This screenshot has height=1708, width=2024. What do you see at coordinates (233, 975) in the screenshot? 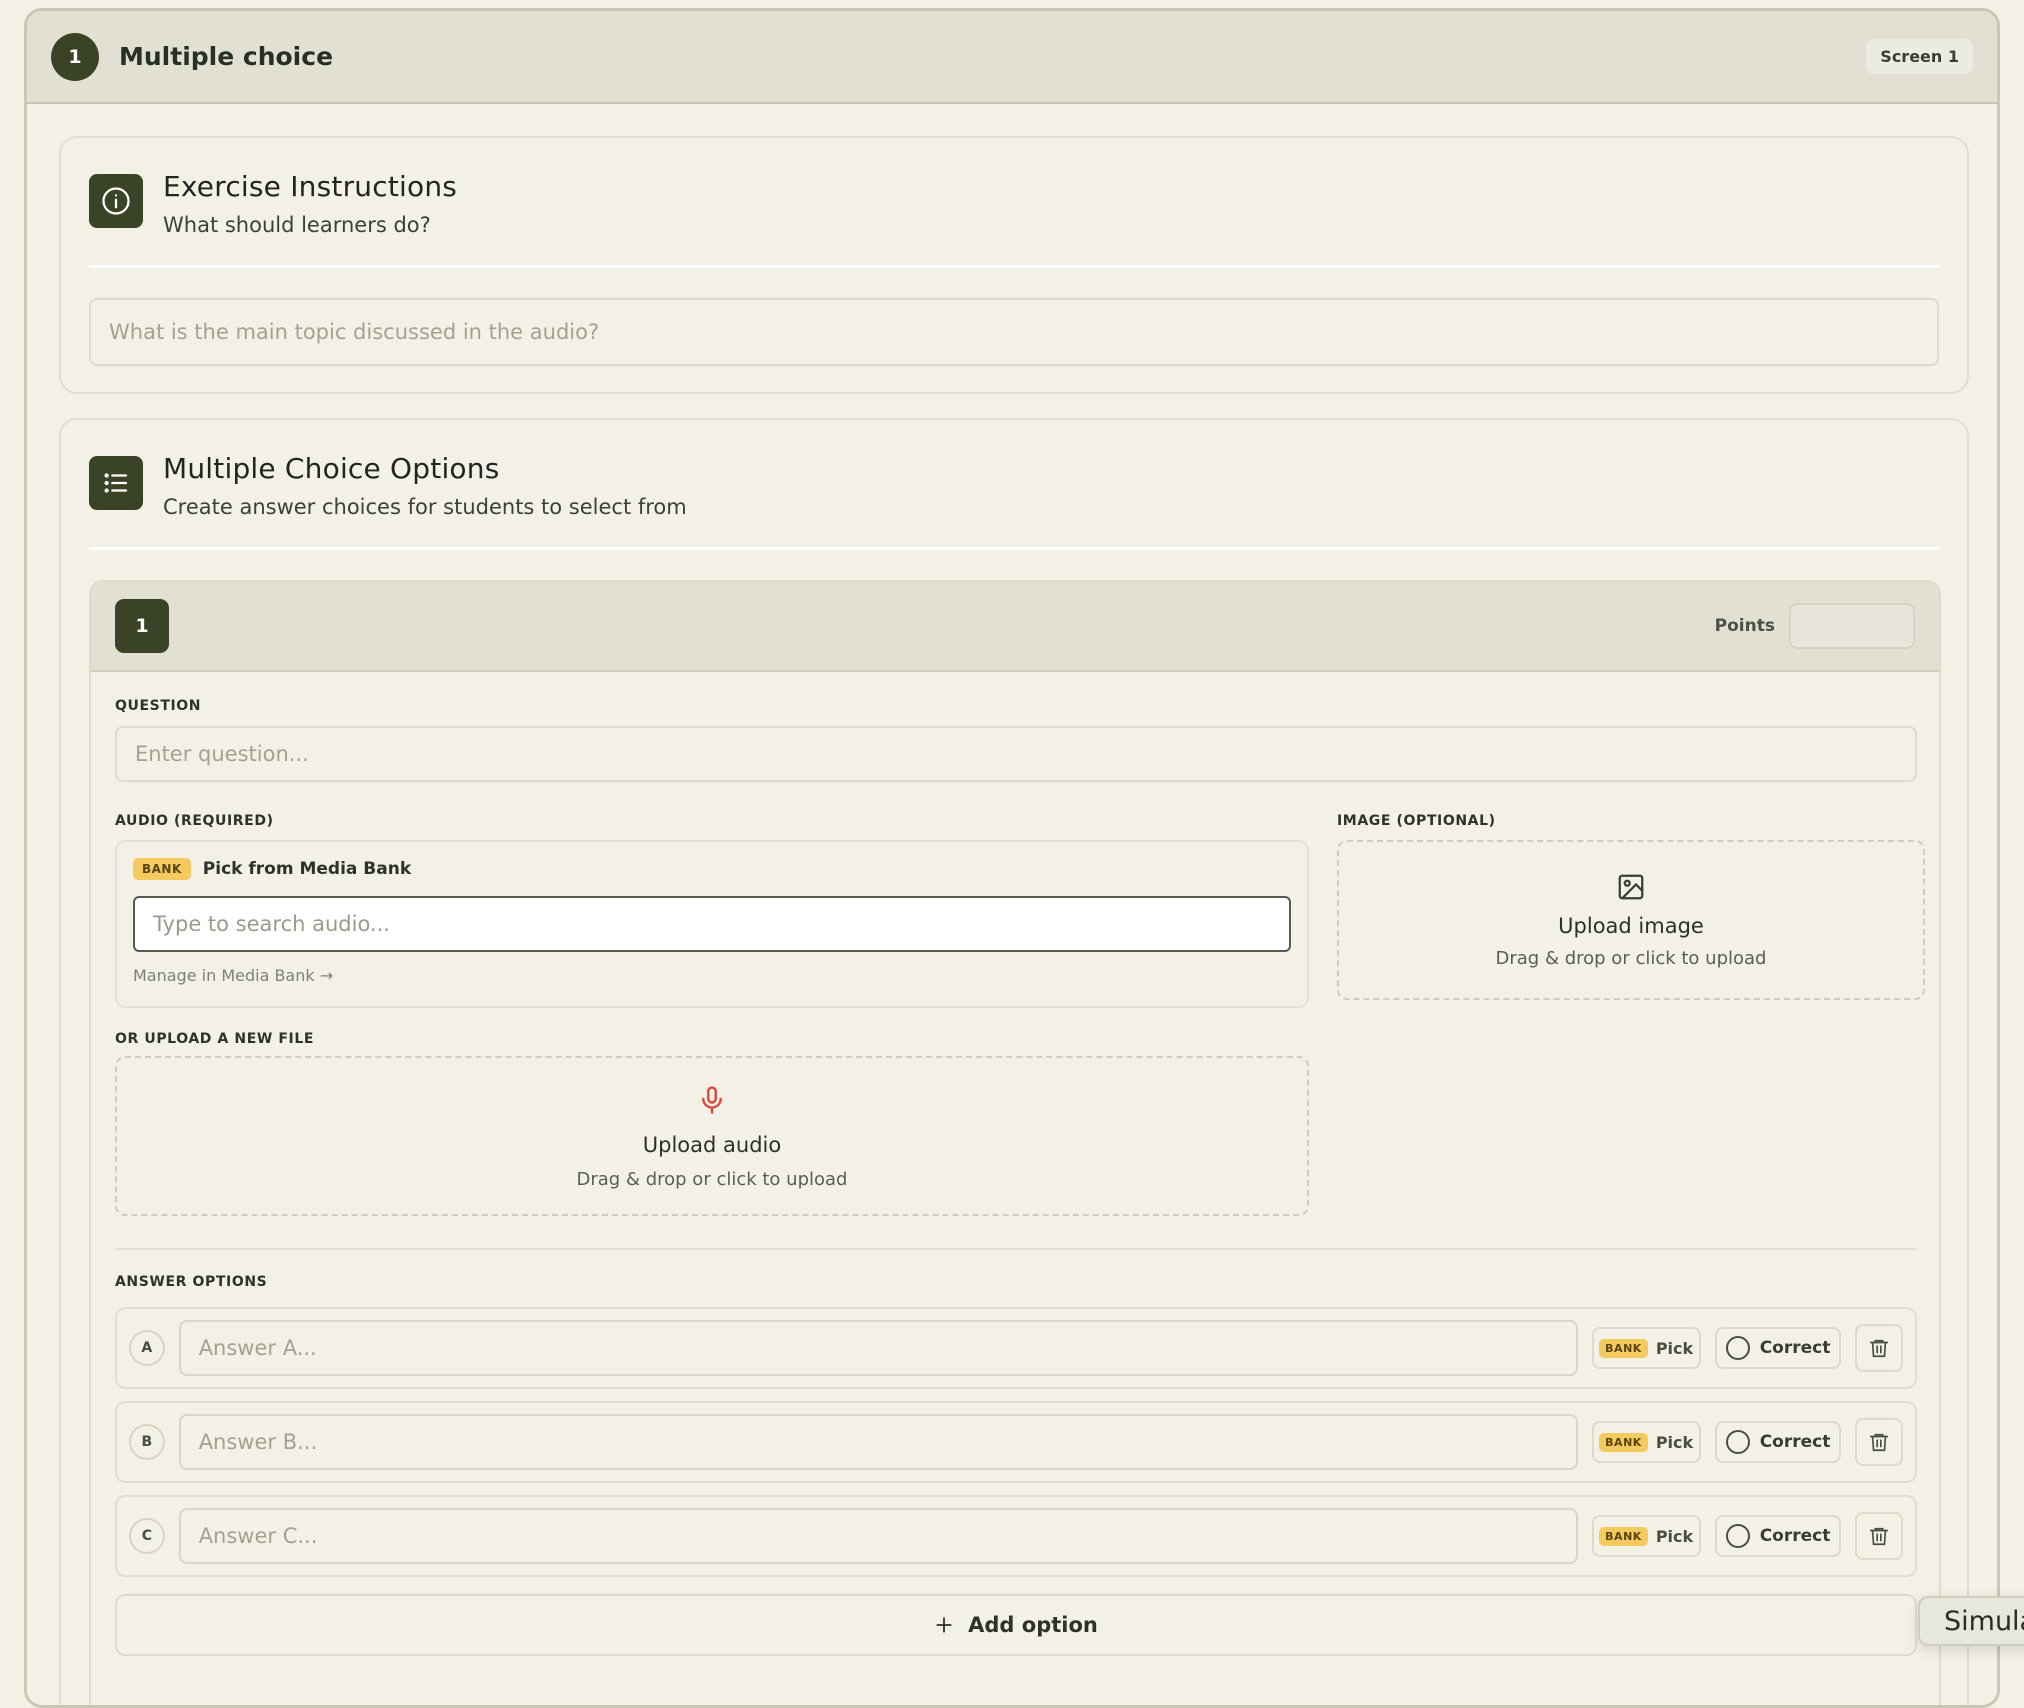
I see `manage-media-bank-link: Manage in Media Bank →` at bounding box center [233, 975].